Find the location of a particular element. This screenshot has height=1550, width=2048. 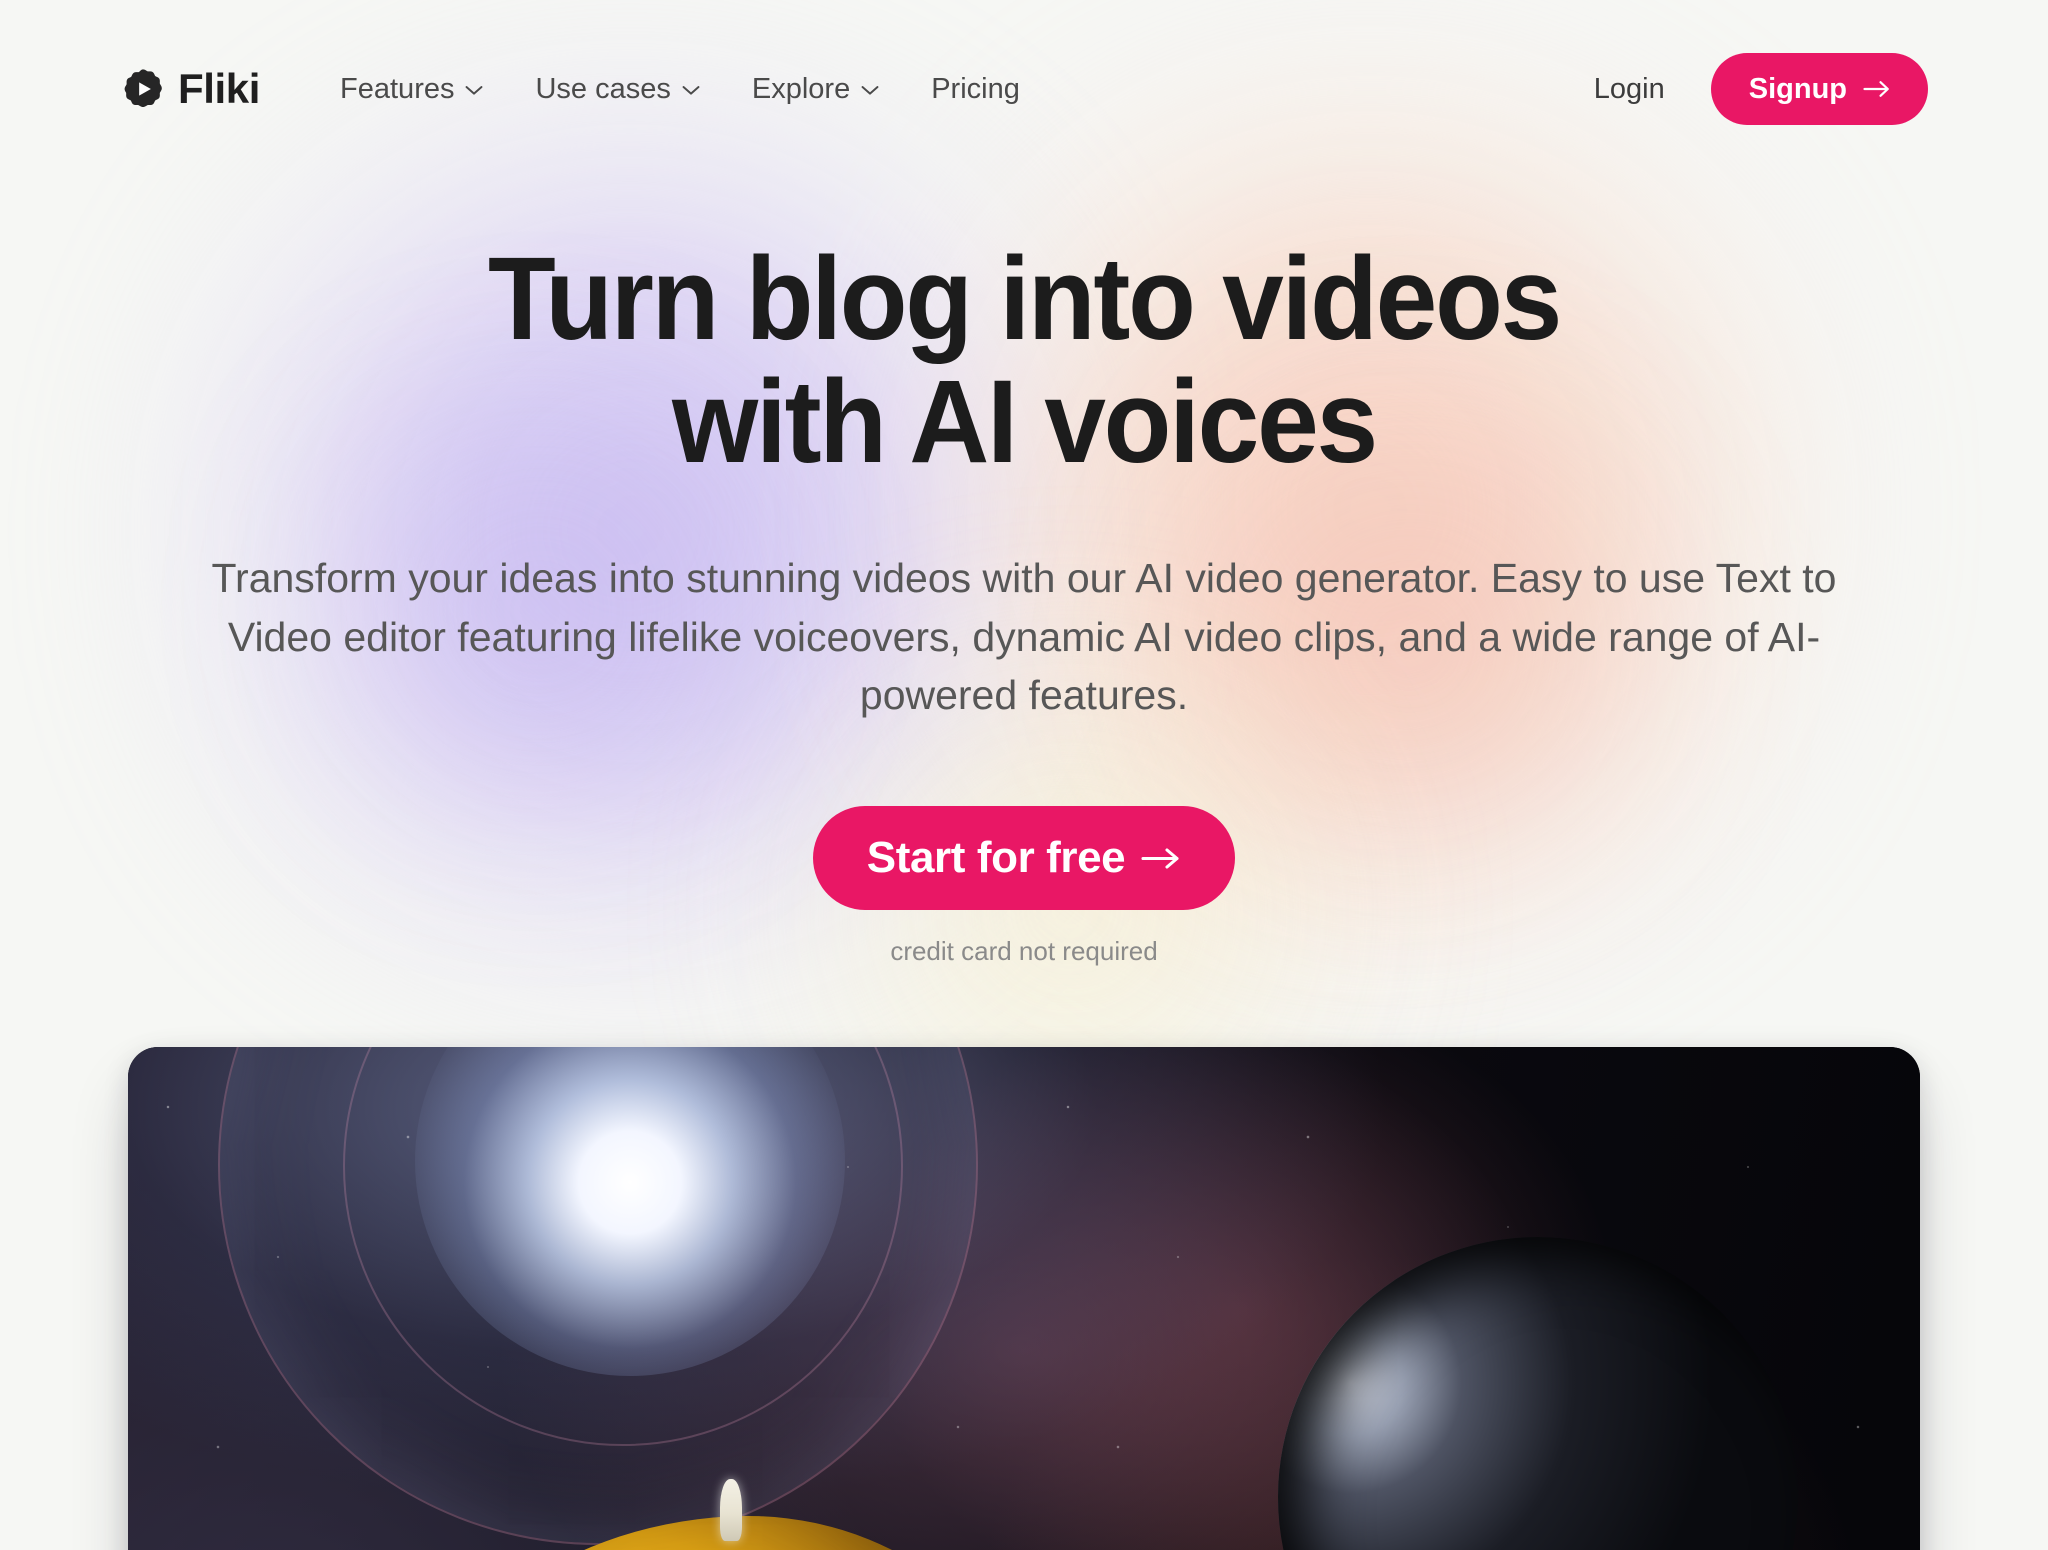

nav-item-explore: Explore is located at coordinates (815, 88).